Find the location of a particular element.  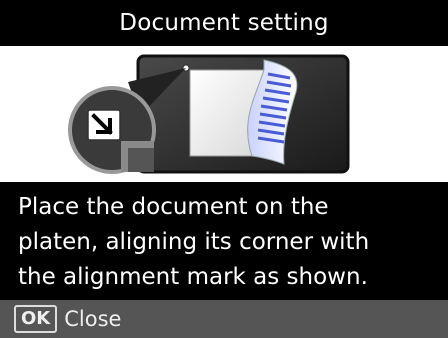

title-bar: Document setting is located at coordinates (224, 23).